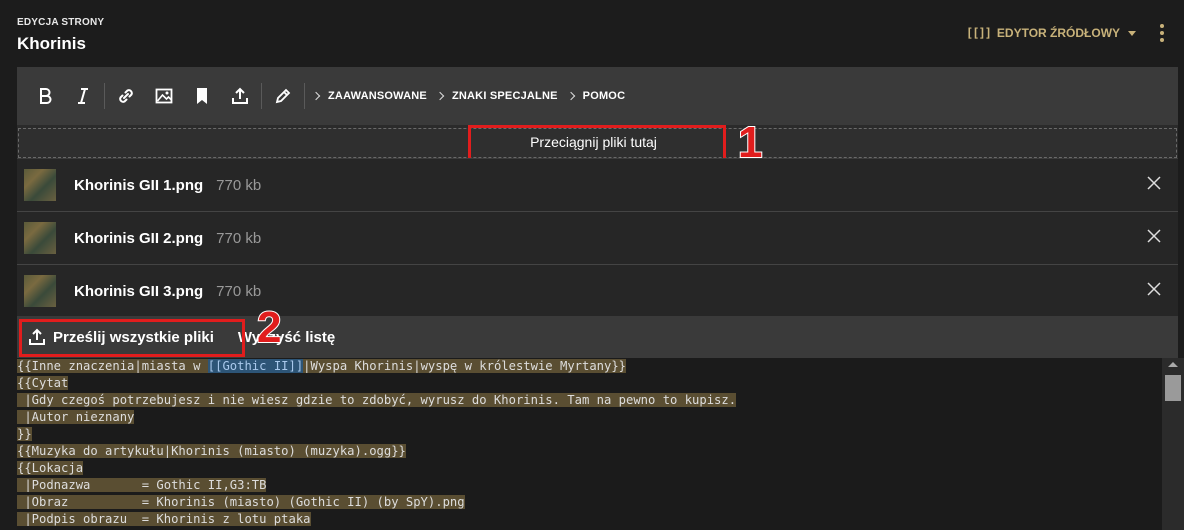  I want to click on source-editor-switch: [[]] EDYTOR ŹRÓDŁOWY, so click(1051, 33).